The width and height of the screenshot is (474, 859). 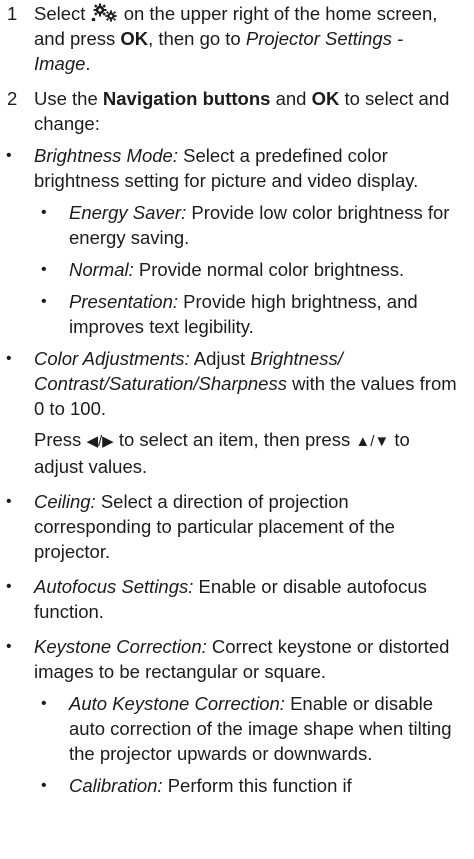 I want to click on step-number: 2, so click(x=12, y=98).